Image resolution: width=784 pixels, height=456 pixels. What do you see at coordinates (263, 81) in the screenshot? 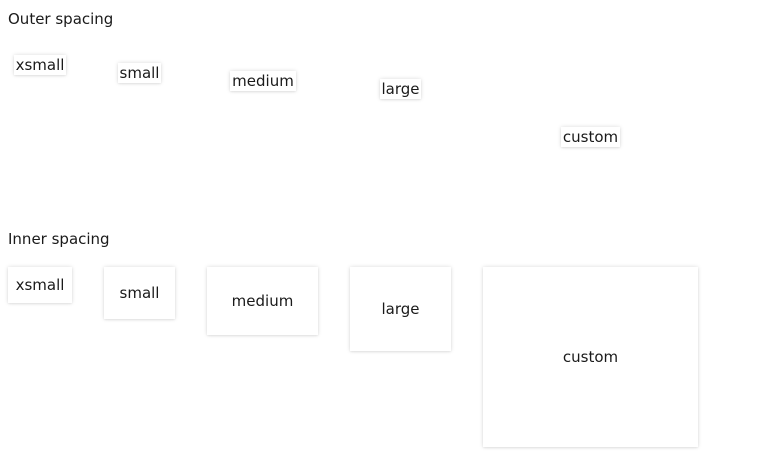
I see `outer-medium-box: medium` at bounding box center [263, 81].